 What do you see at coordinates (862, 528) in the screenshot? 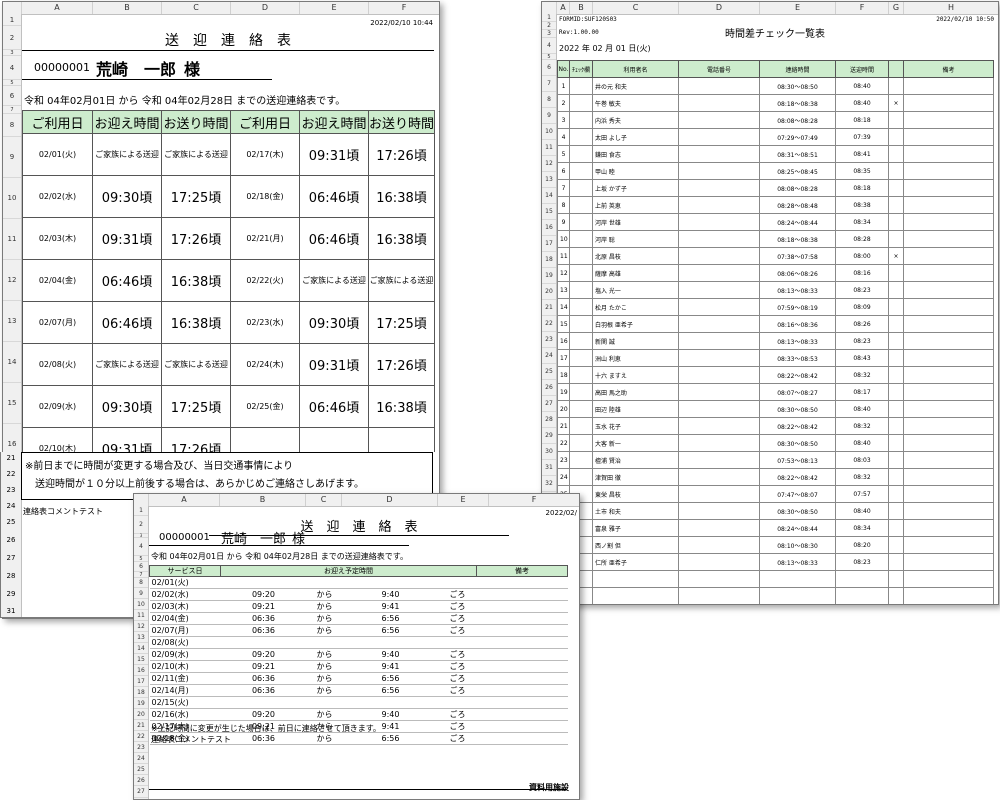
I see `table-cell: 08:34` at bounding box center [862, 528].